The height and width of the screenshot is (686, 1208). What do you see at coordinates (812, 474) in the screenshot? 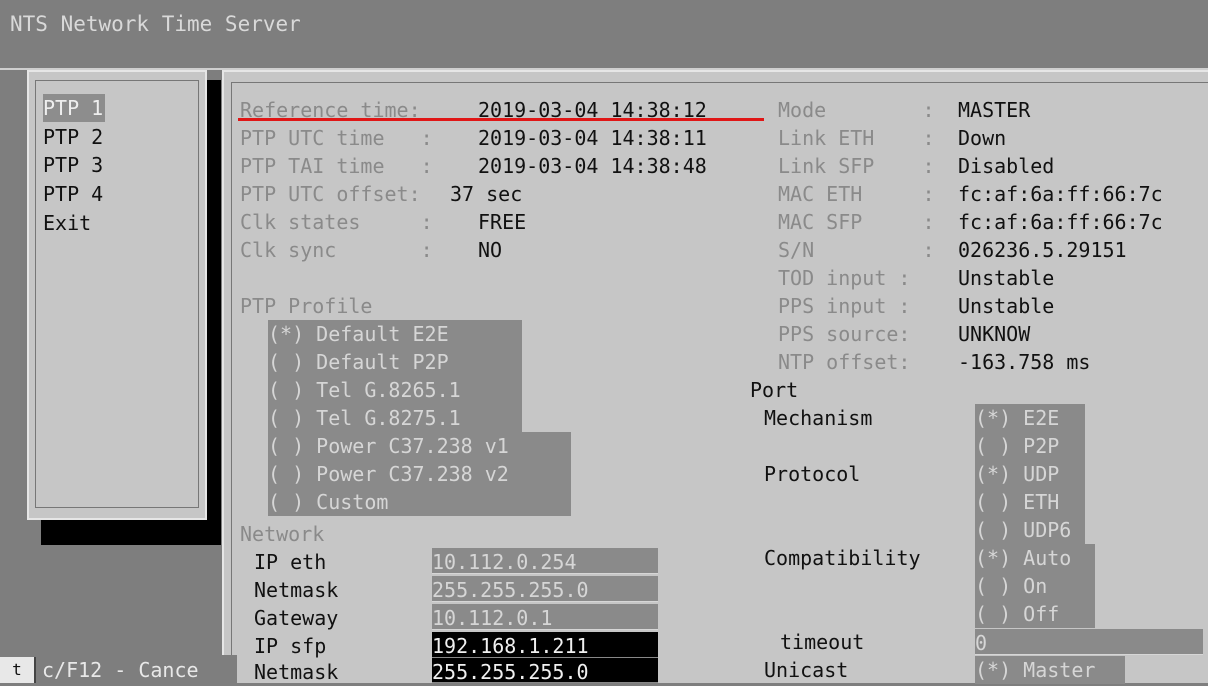
I see `protocol-label: Protocol` at bounding box center [812, 474].